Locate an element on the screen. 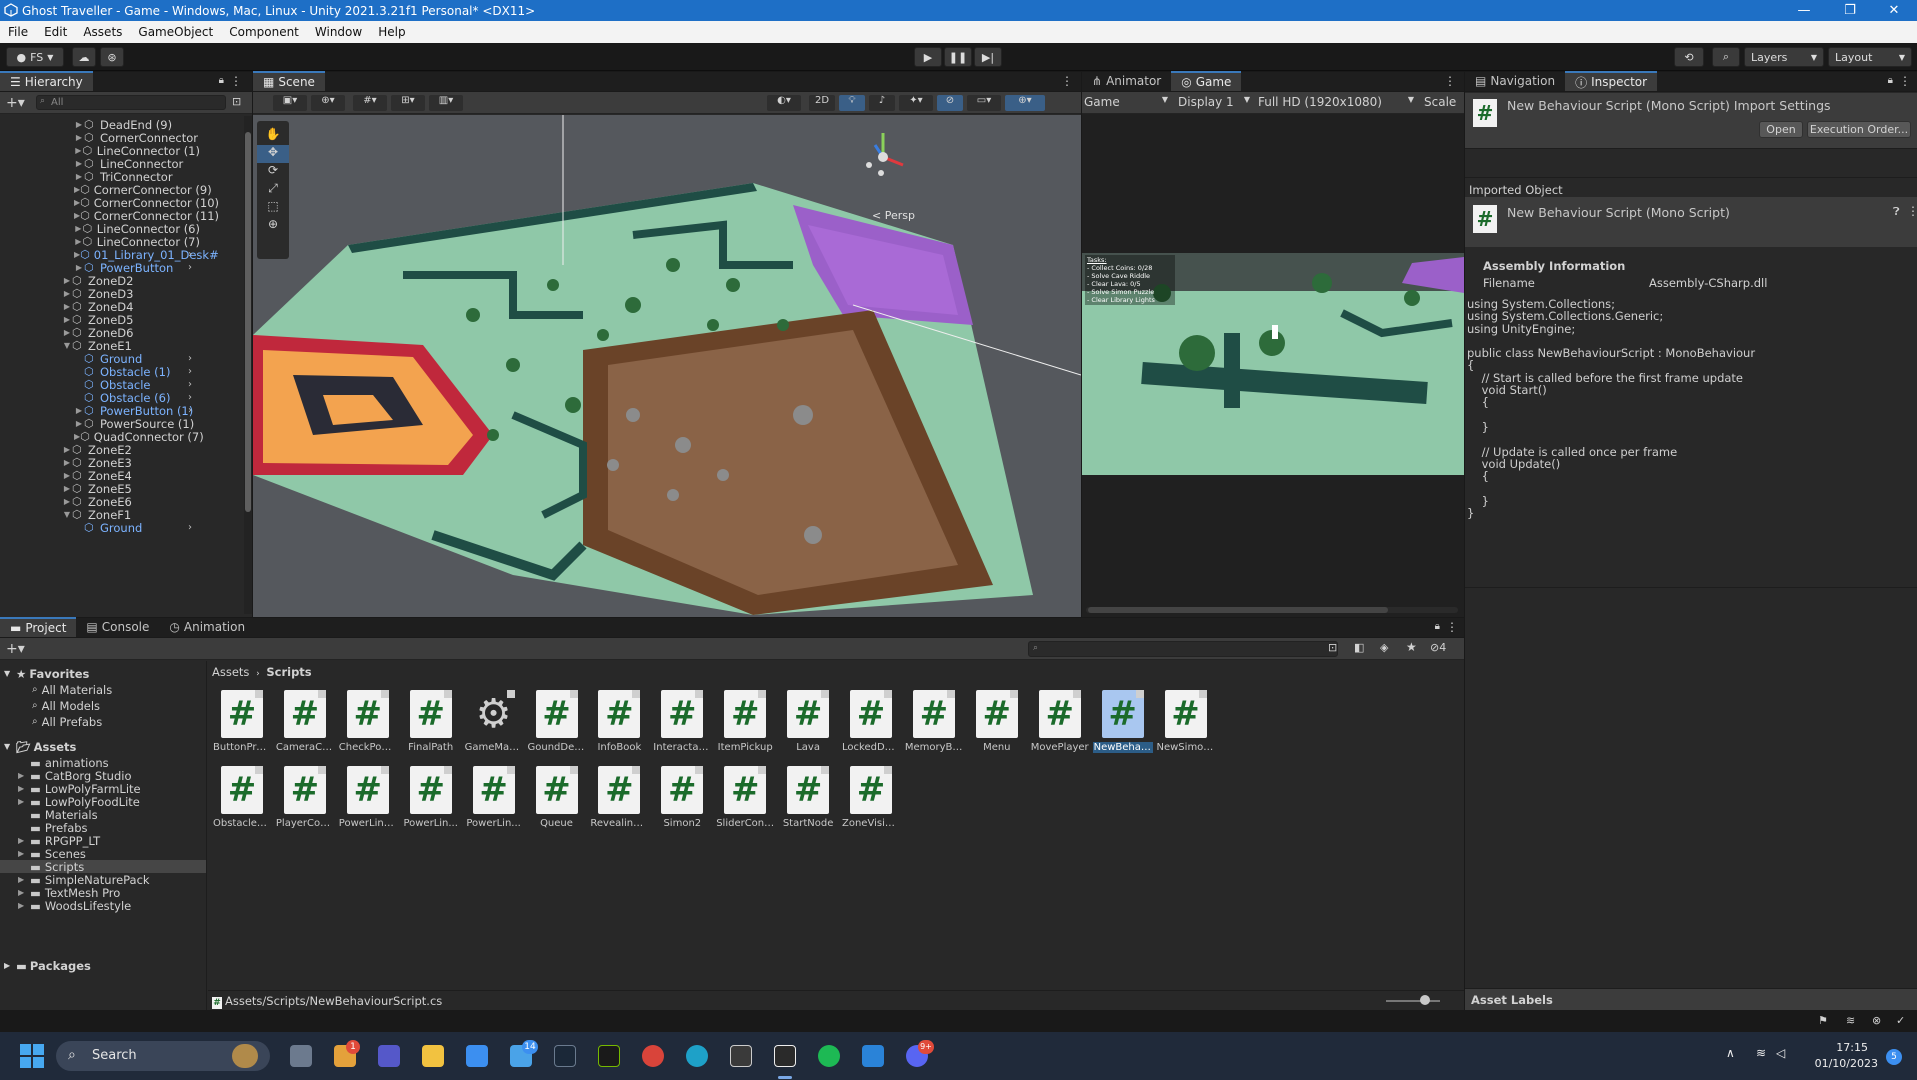  collab-button: ⊛ is located at coordinates (112, 57).